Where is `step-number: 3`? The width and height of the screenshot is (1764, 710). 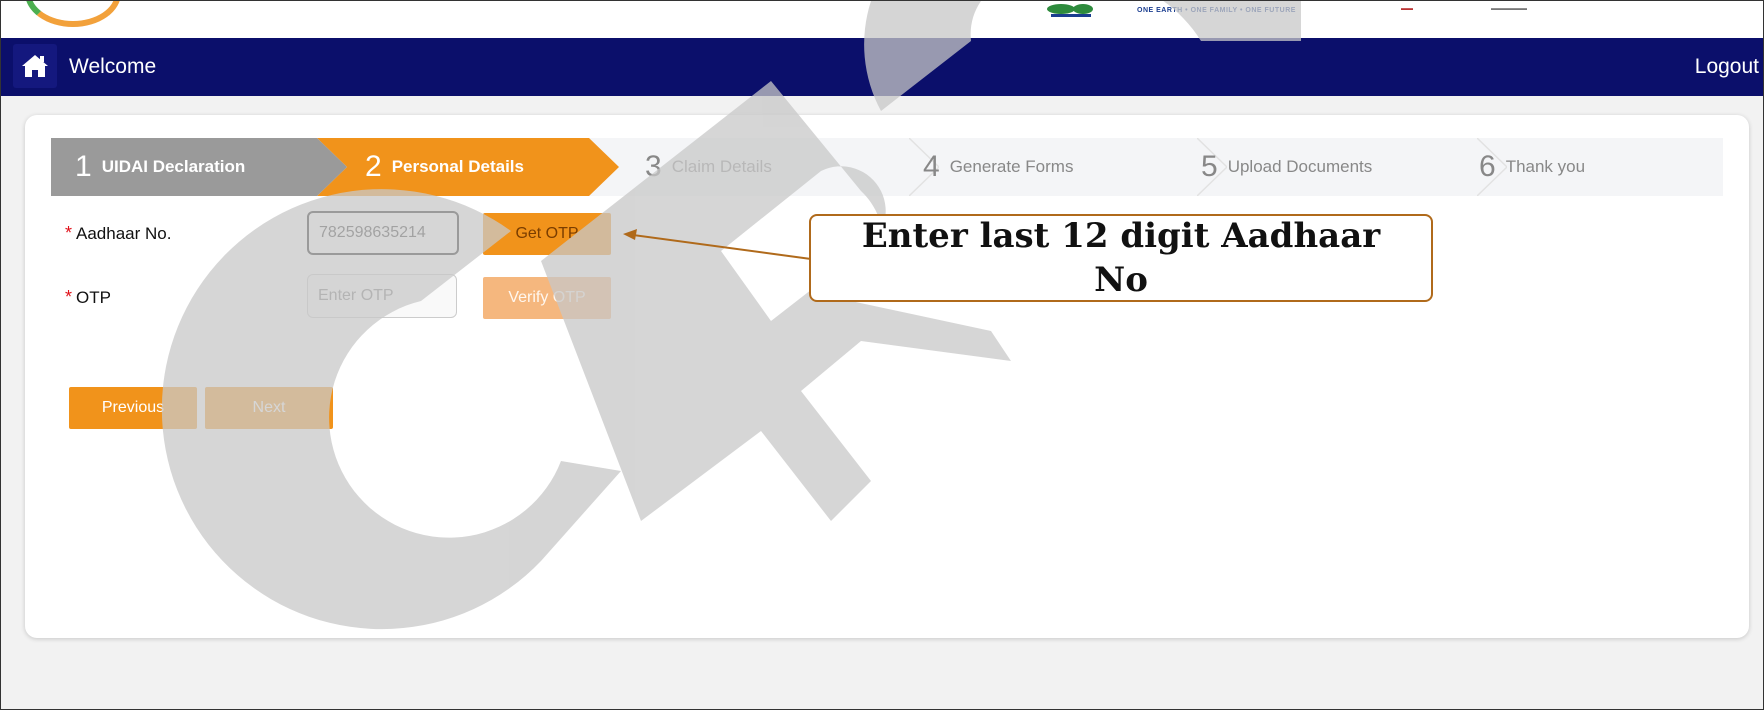 step-number: 3 is located at coordinates (653, 166).